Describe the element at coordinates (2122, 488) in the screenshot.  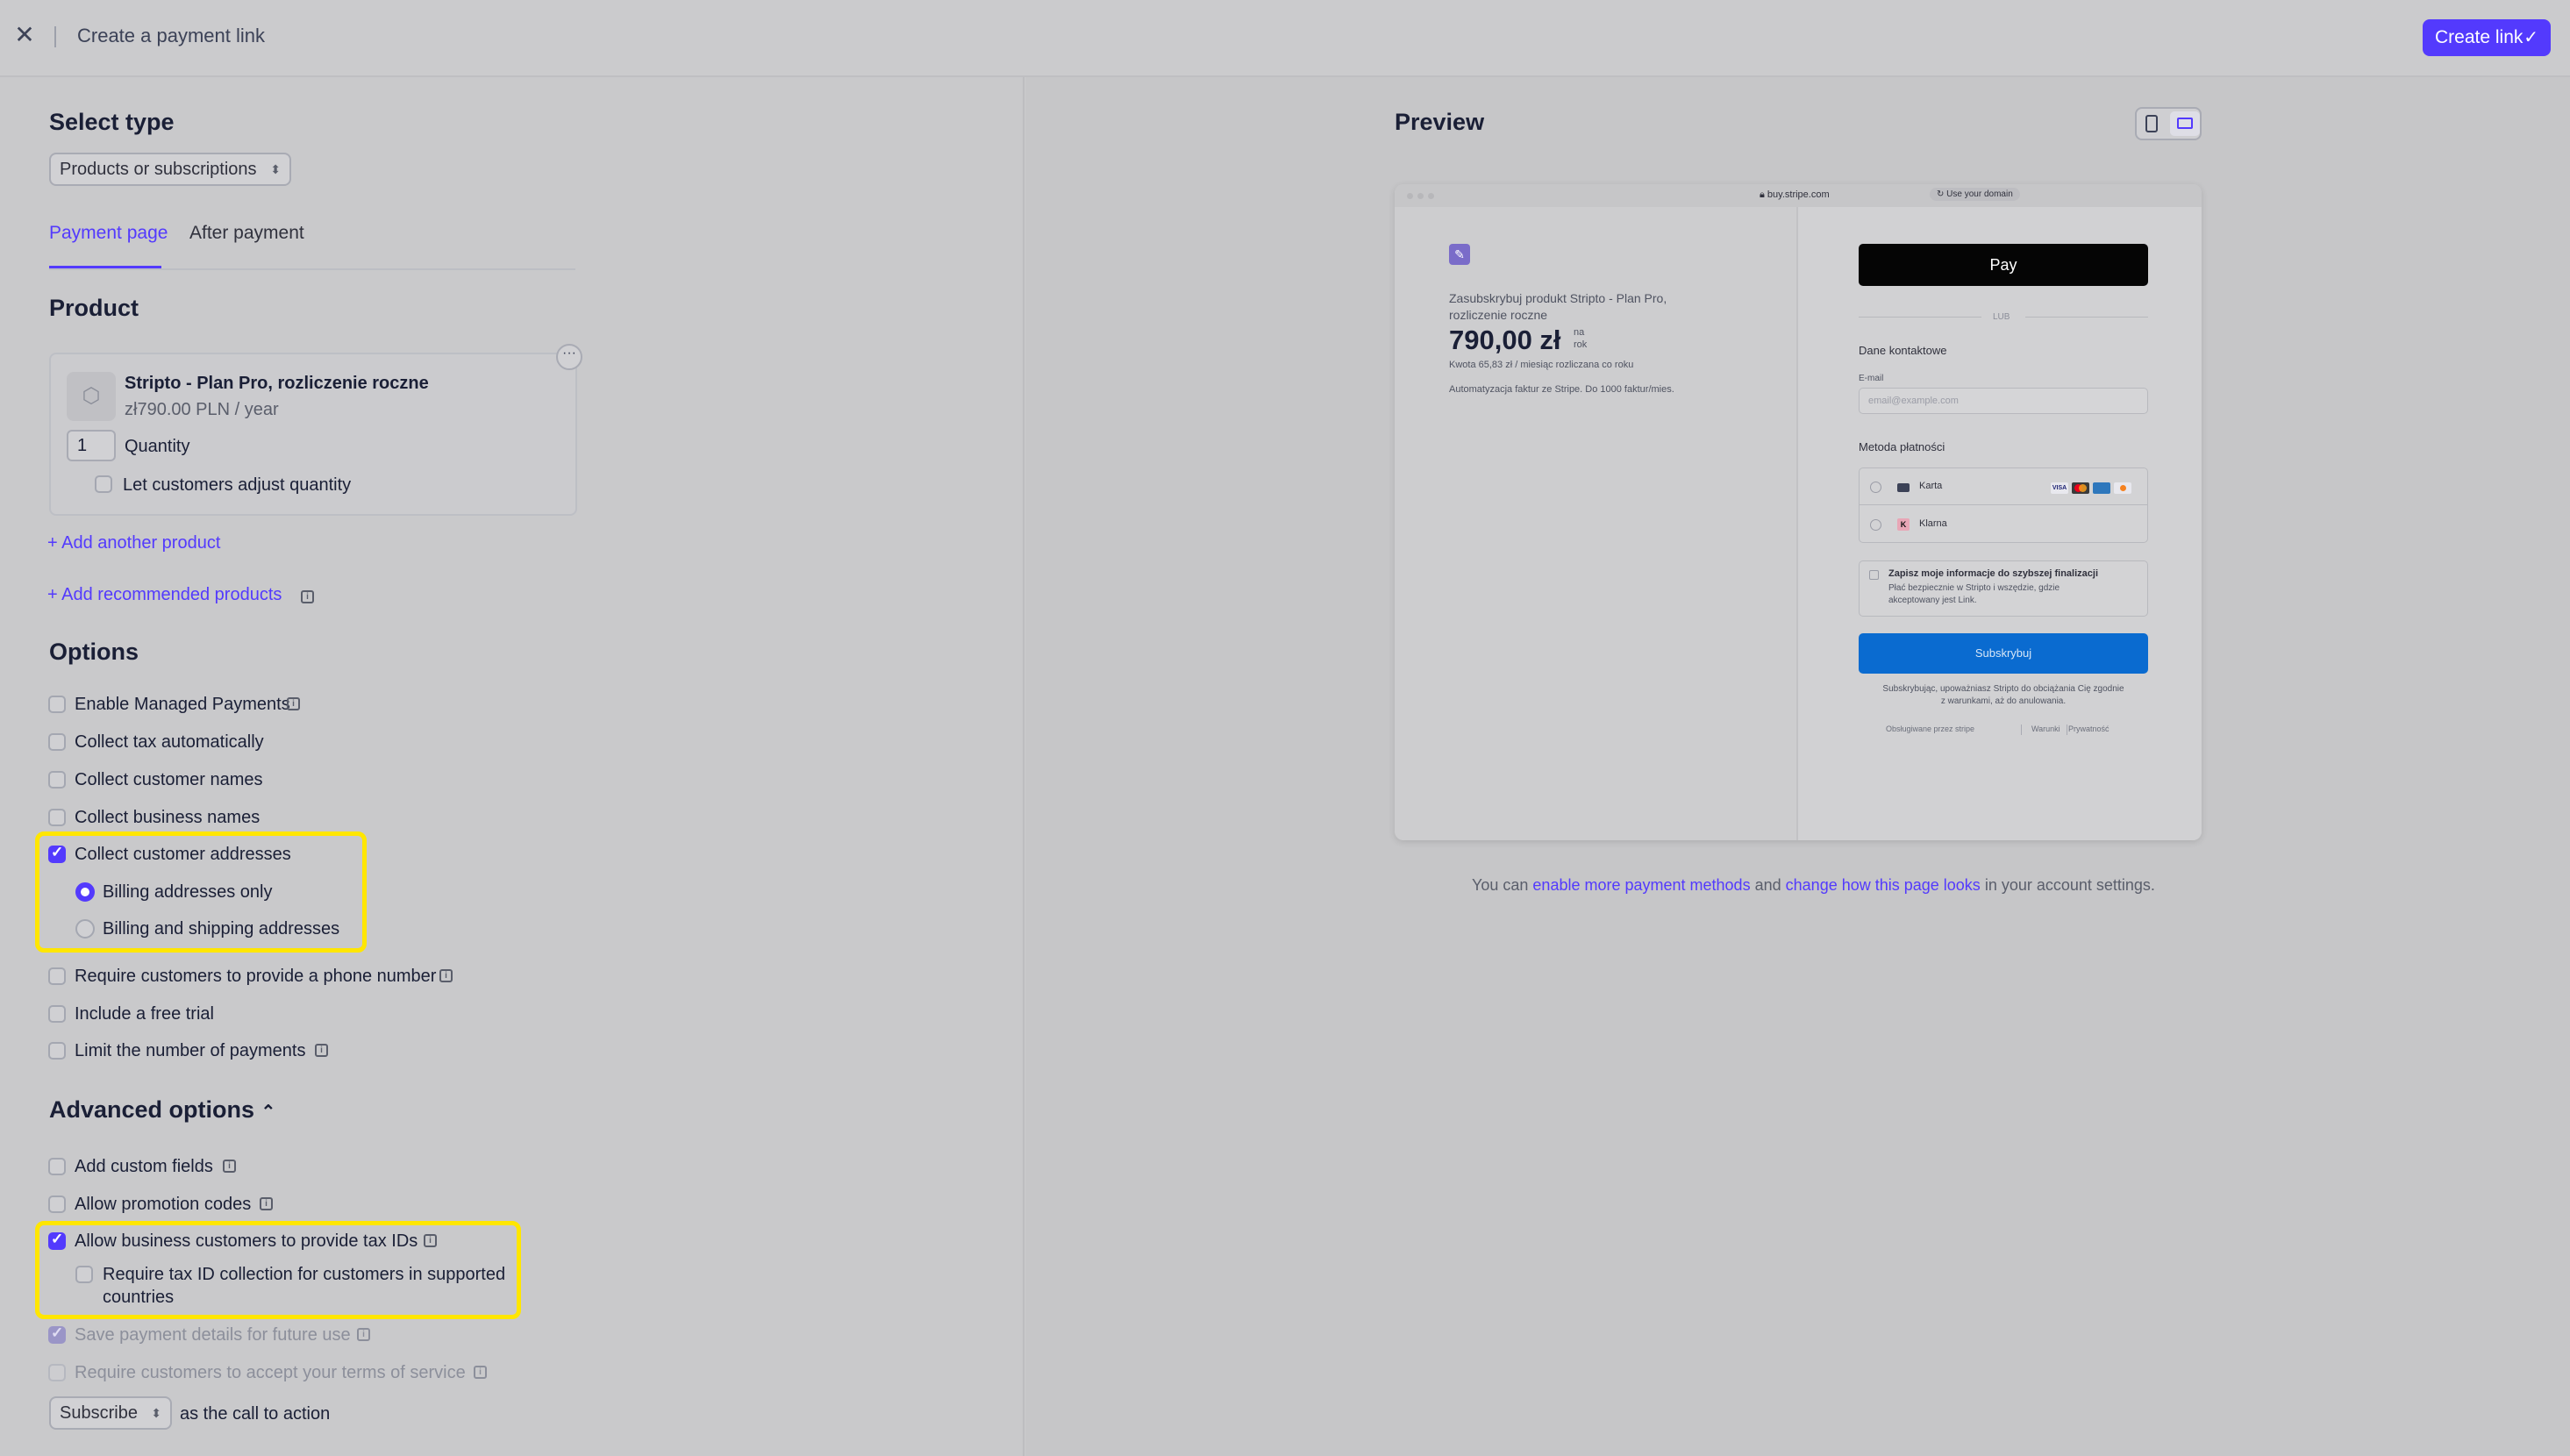
I see `discover-icon` at that location.